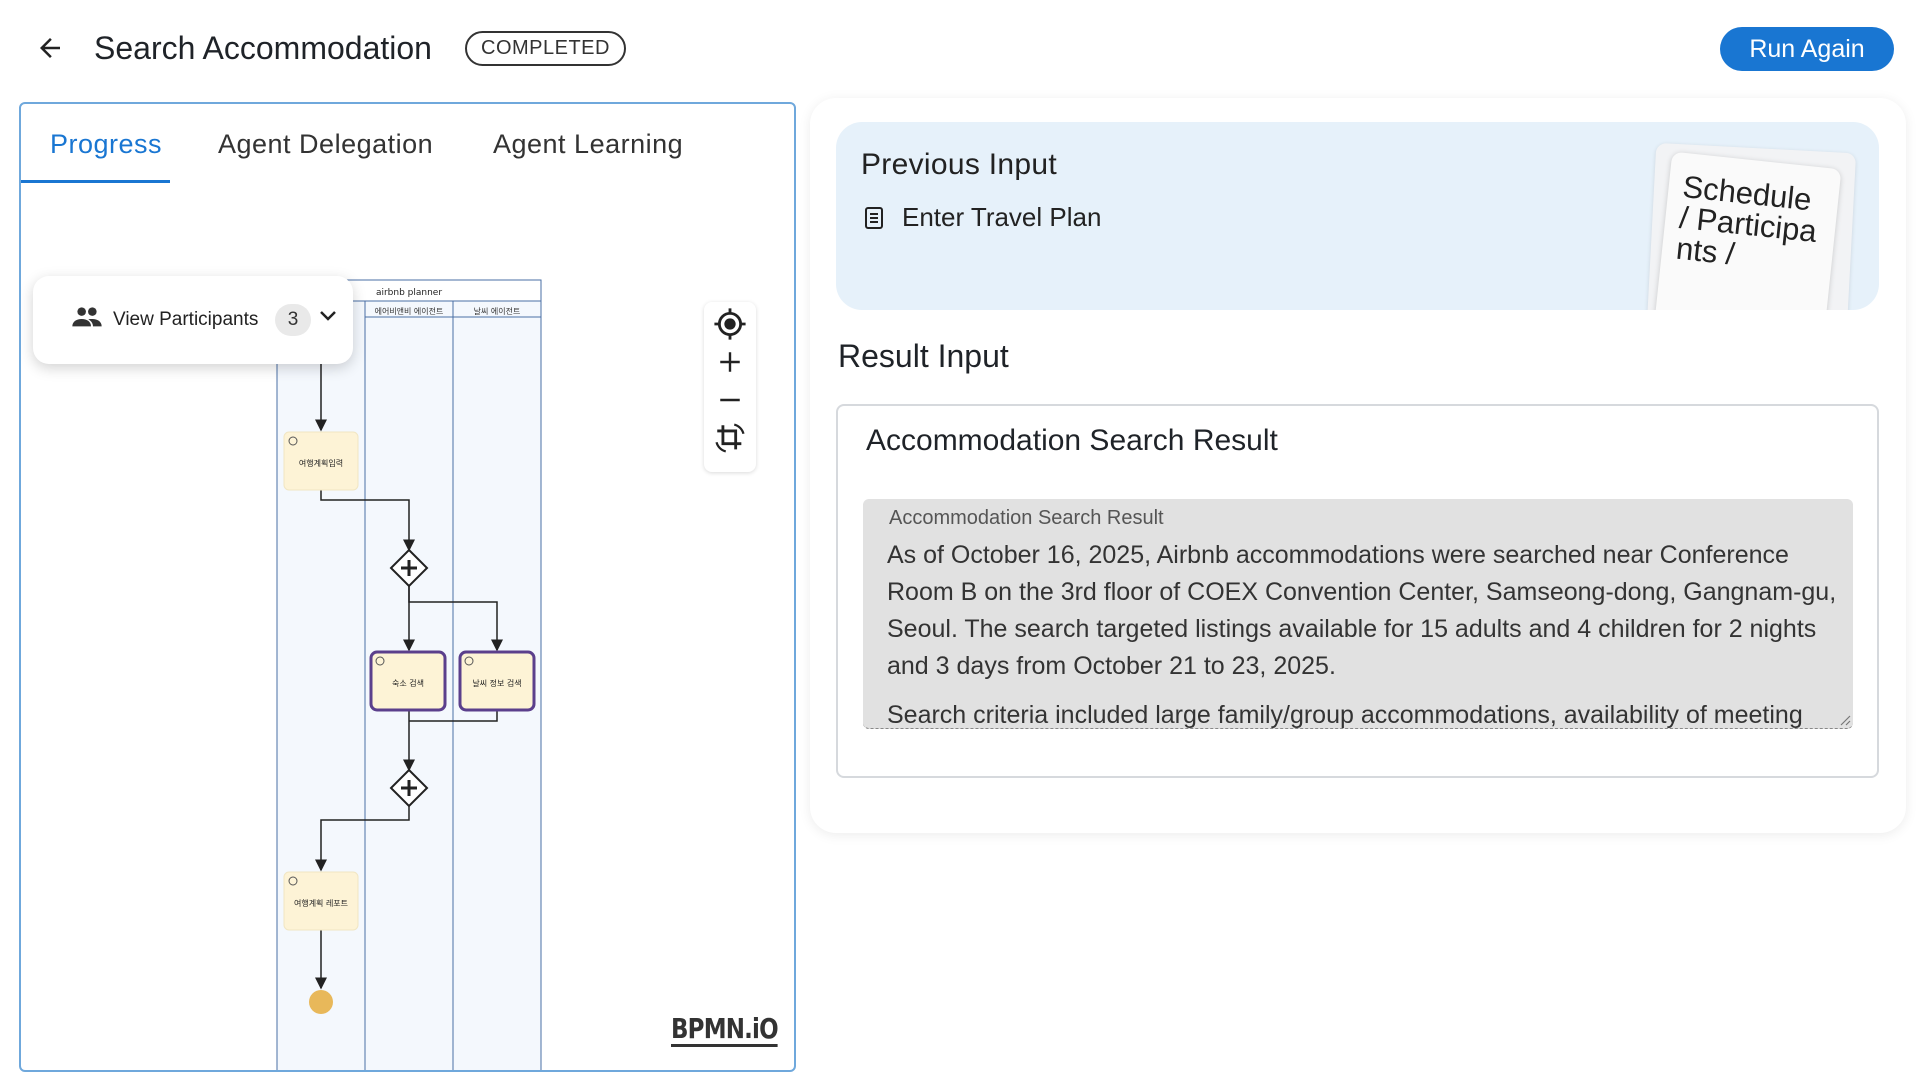 This screenshot has height=1092, width=1920. I want to click on status-badge: COMPLETED, so click(545, 48).